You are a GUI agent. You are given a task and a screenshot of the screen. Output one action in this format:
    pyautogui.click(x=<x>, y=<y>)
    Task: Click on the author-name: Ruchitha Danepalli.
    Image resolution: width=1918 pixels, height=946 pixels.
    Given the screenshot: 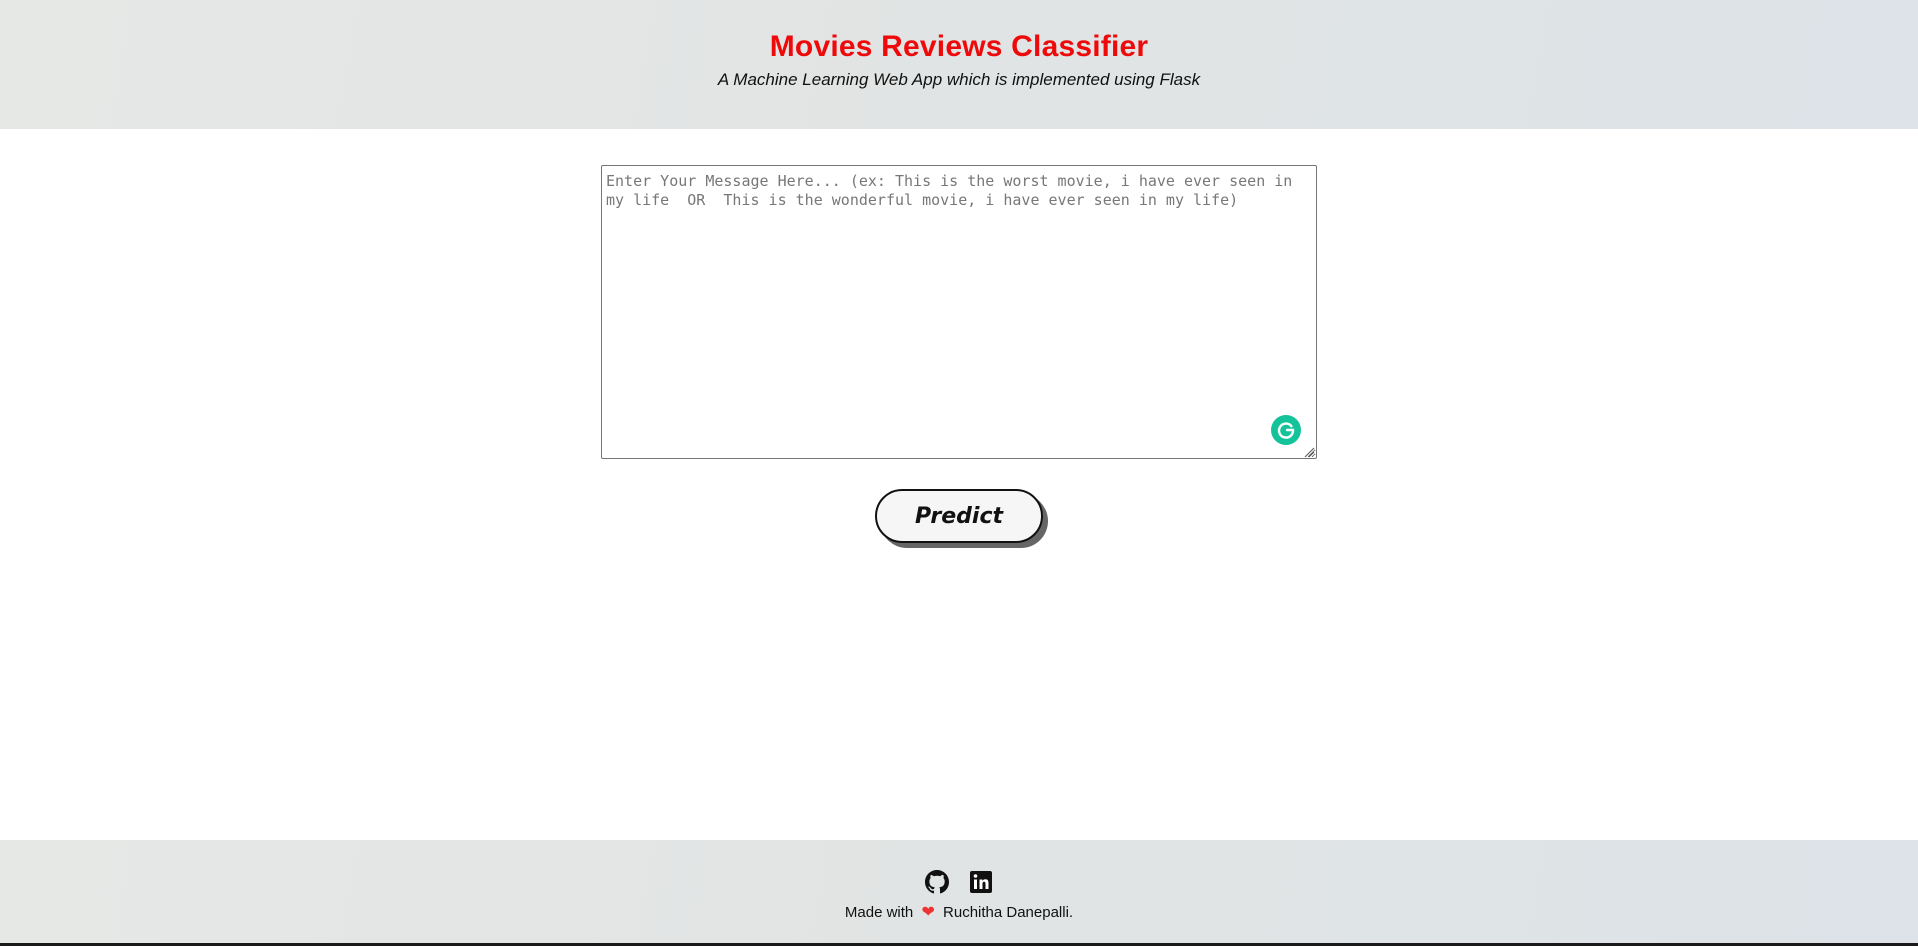 What is the action you would take?
    pyautogui.click(x=1008, y=912)
    